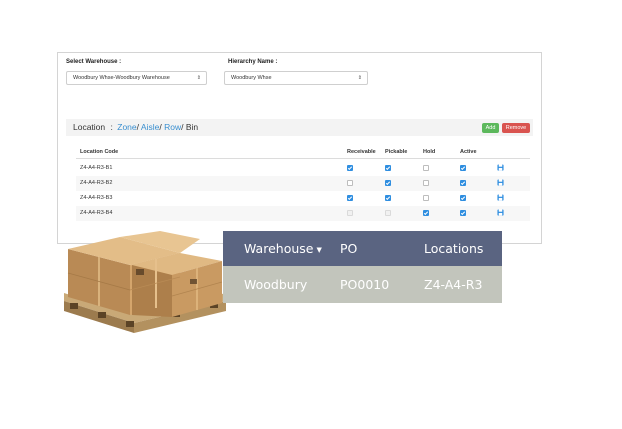 The height and width of the screenshot is (429, 622). I want to click on add-button: Add, so click(490, 128).